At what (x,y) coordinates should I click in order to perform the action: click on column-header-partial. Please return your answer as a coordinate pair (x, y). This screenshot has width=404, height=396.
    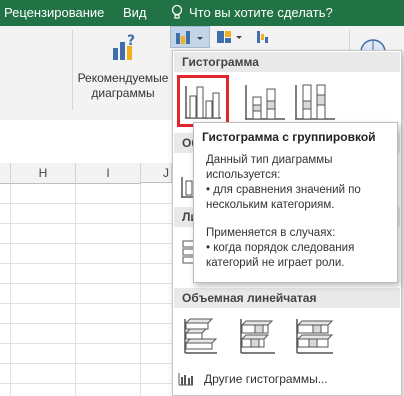
    Looking at the image, I should click on (5, 173).